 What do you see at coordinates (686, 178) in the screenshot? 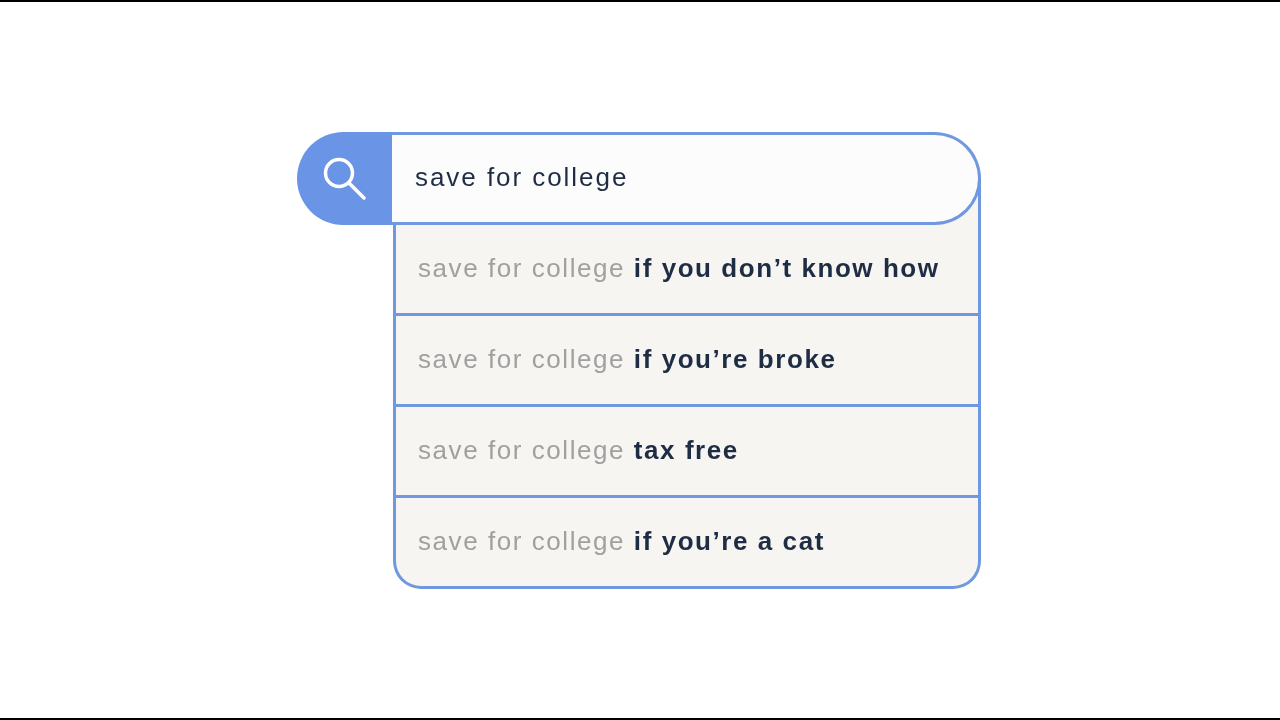
I see `search-field: save for college` at bounding box center [686, 178].